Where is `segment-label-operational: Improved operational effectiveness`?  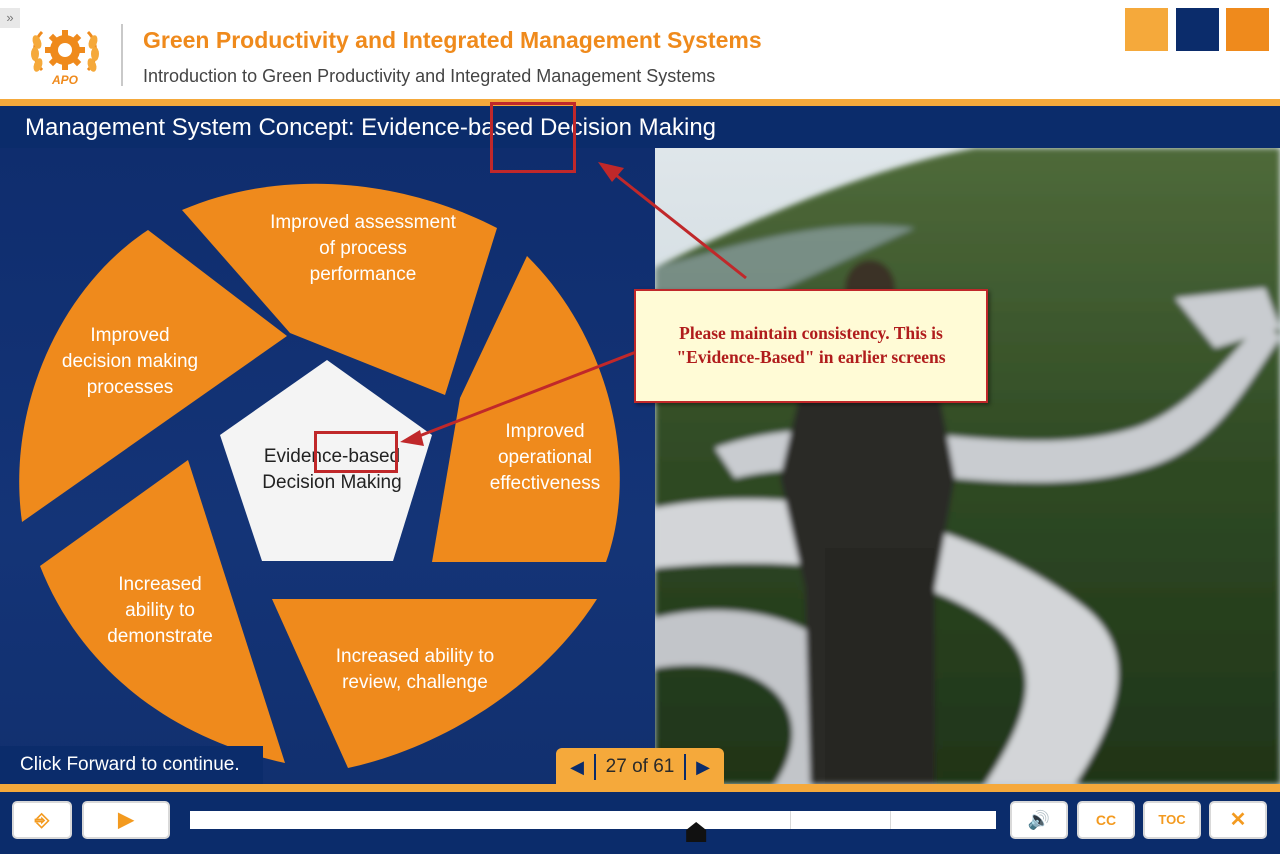
segment-label-operational: Improved operational effectiveness is located at coordinates (545, 457).